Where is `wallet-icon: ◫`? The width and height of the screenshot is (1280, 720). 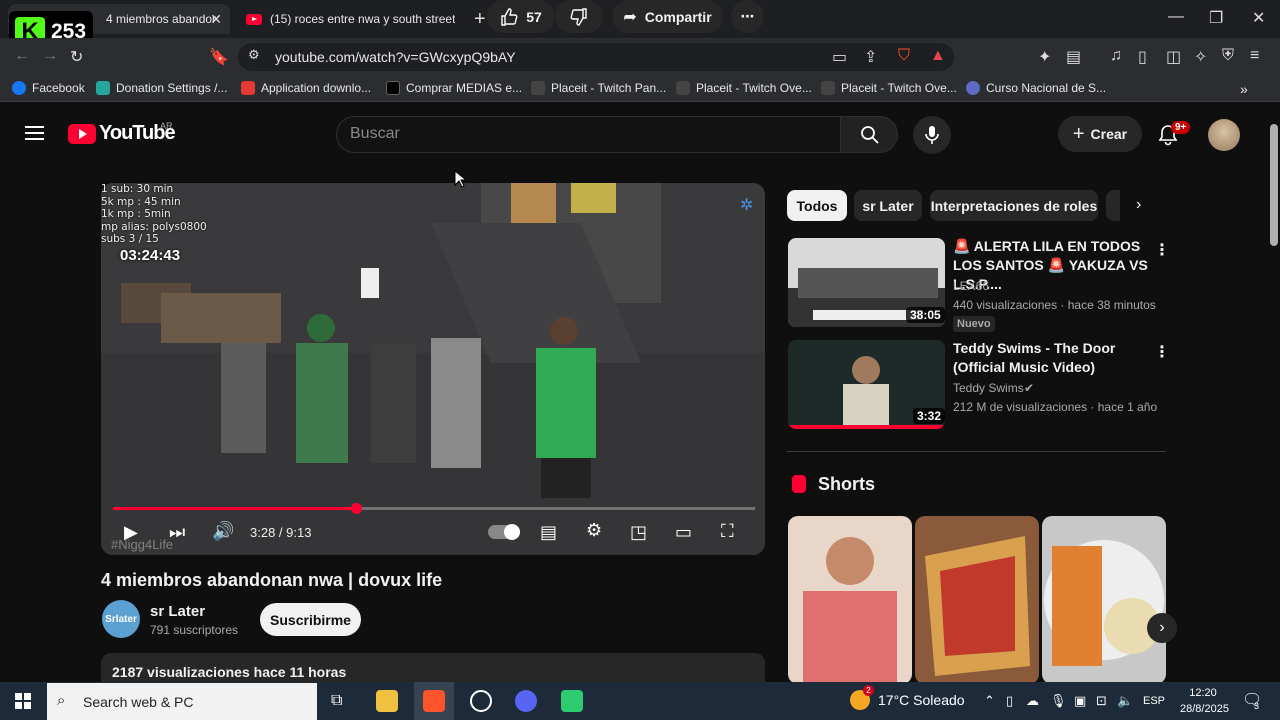
wallet-icon: ◫ is located at coordinates (1173, 57).